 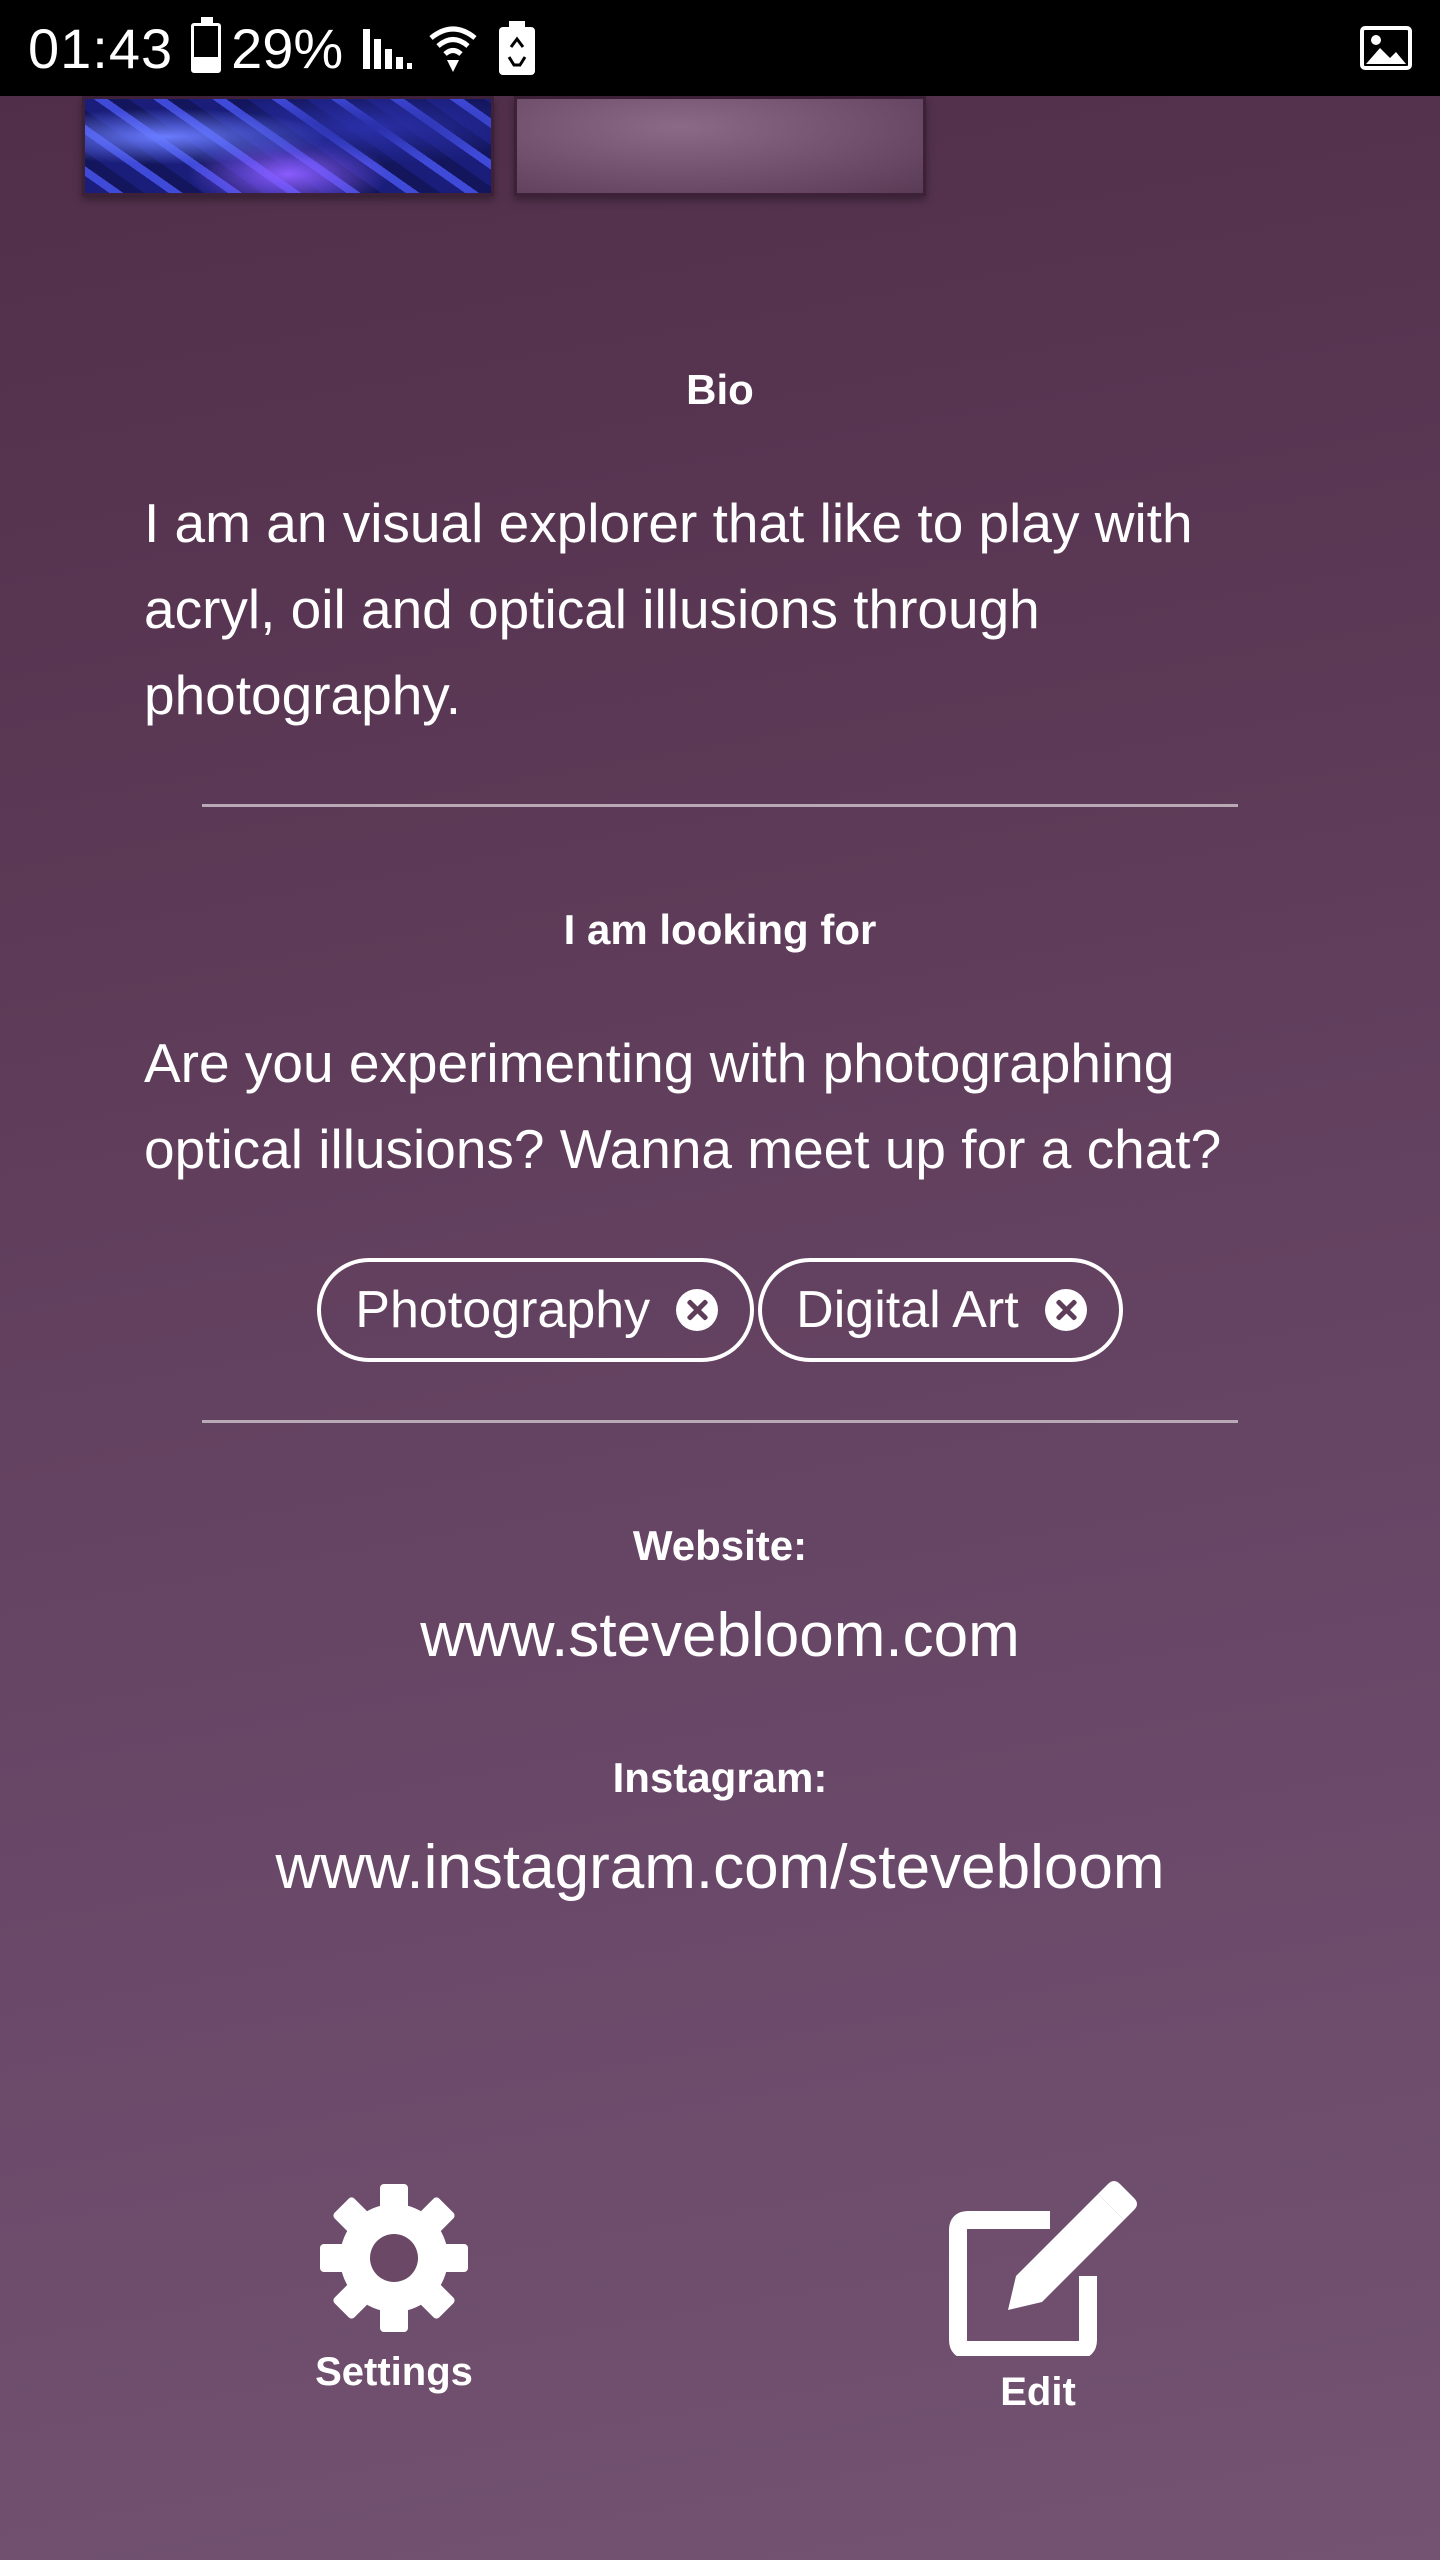 What do you see at coordinates (206, 45) in the screenshot?
I see `battery-icon` at bounding box center [206, 45].